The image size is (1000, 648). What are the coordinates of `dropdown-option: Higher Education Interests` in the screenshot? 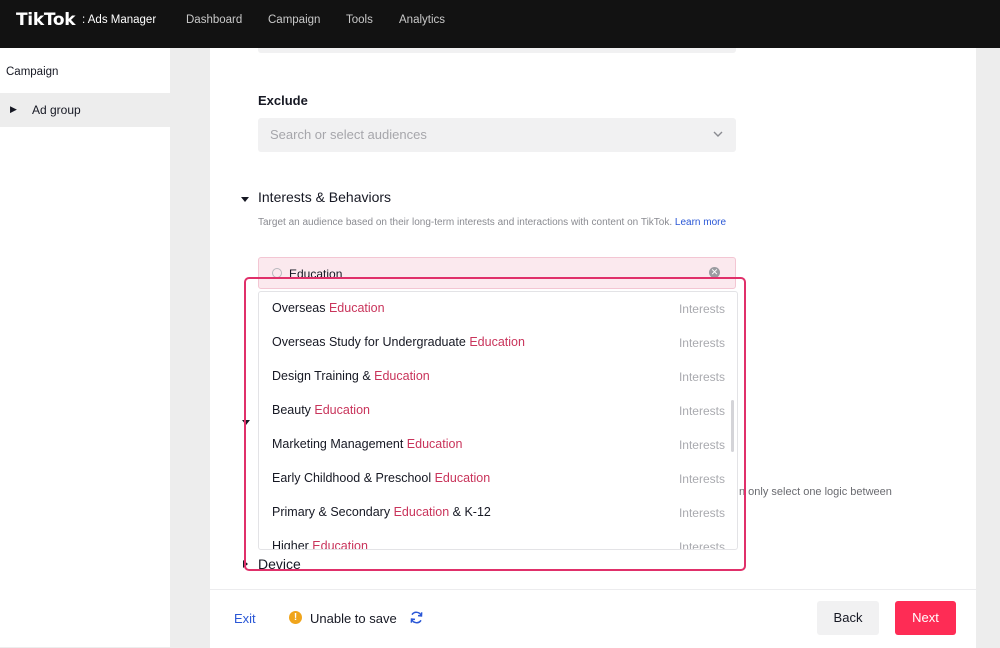 It's located at (498, 540).